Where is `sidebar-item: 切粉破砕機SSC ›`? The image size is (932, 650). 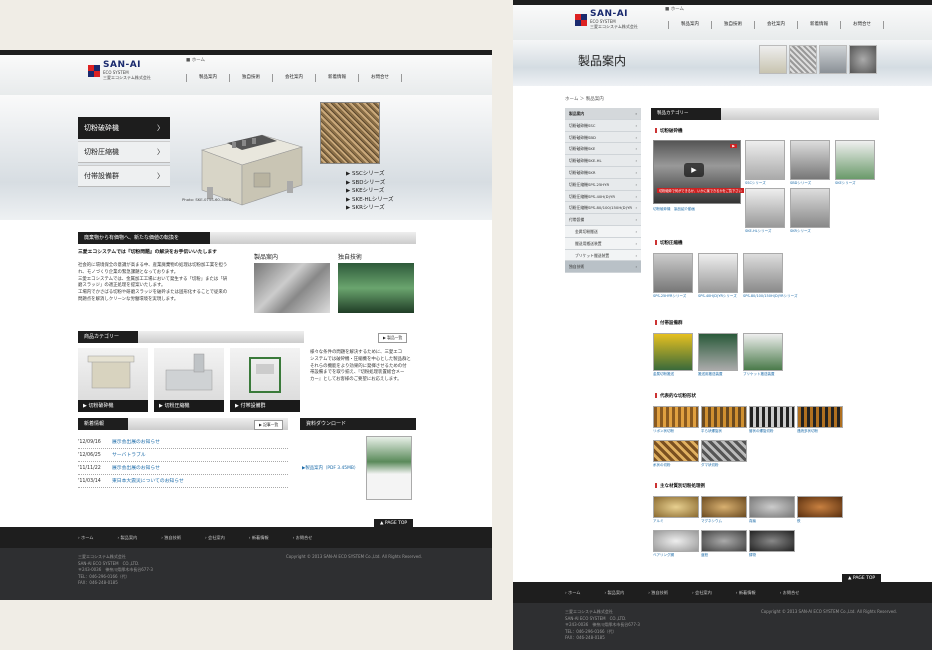
sidebar-item: 切粉破砕機SSC › is located at coordinates (603, 125).